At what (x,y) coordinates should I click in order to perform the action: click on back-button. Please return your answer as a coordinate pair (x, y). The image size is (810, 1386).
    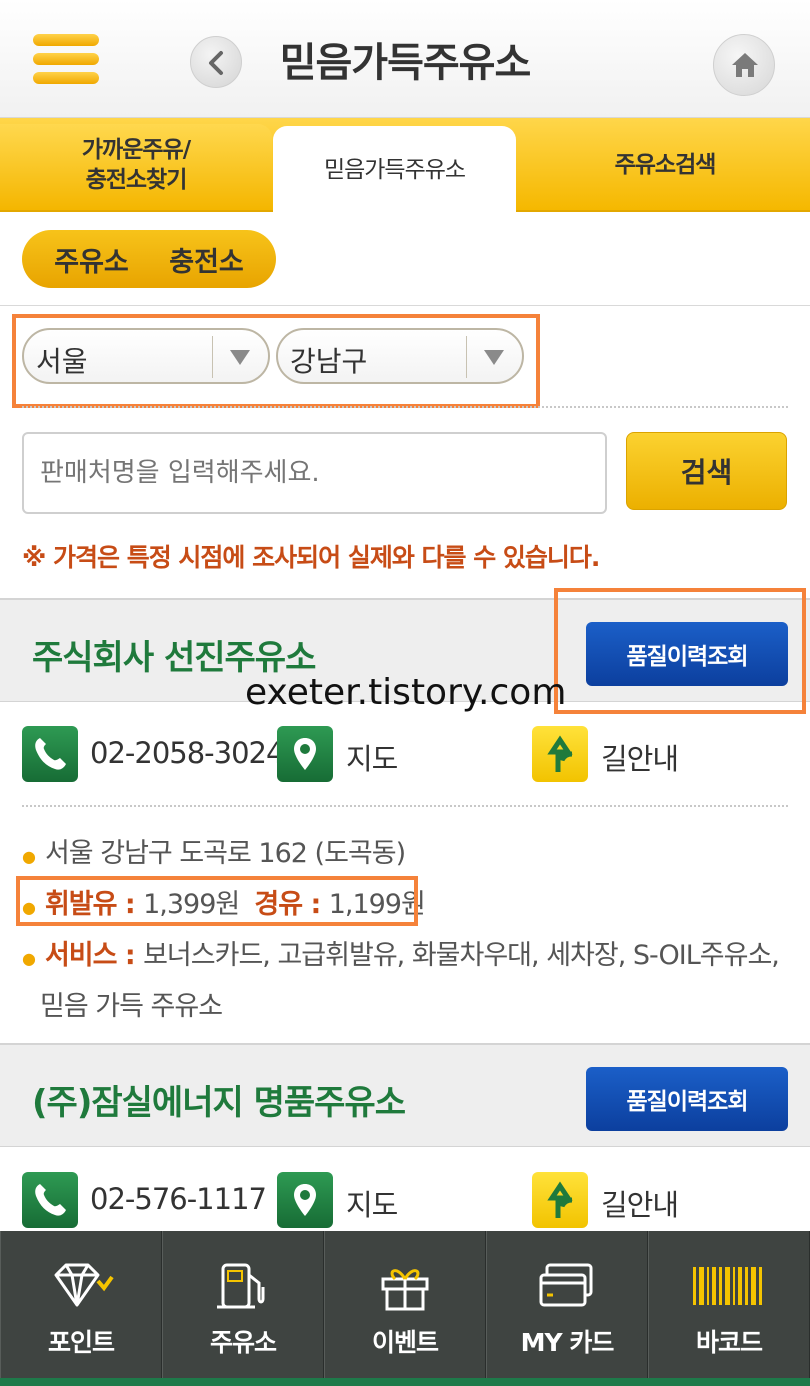
    Looking at the image, I should click on (216, 62).